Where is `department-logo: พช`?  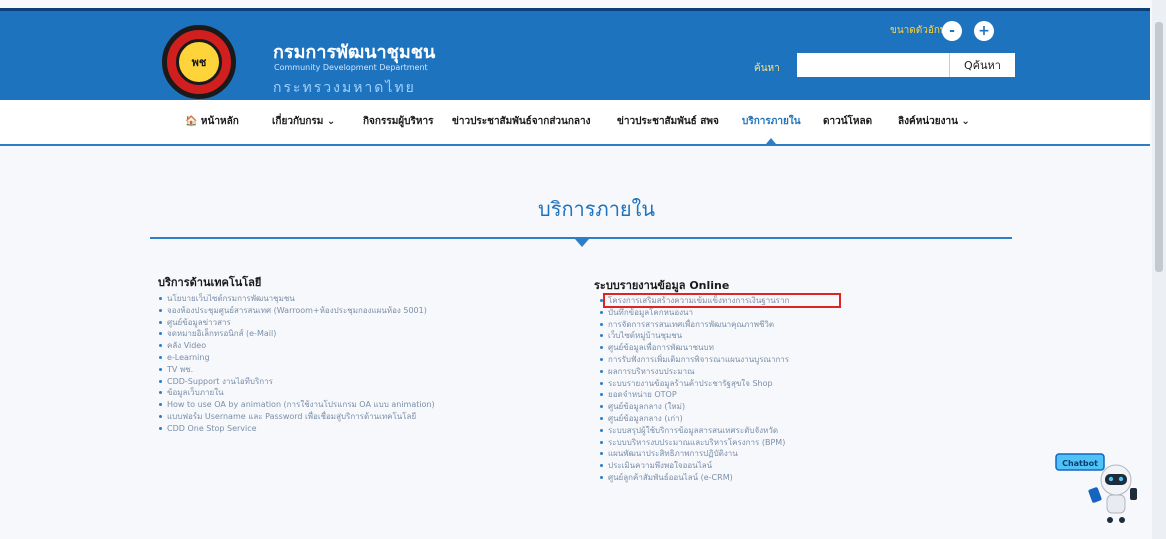 department-logo: พช is located at coordinates (199, 62).